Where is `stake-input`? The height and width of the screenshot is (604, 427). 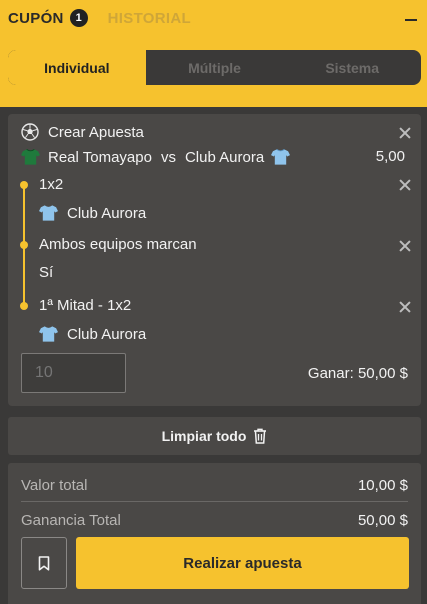 stake-input is located at coordinates (73, 373).